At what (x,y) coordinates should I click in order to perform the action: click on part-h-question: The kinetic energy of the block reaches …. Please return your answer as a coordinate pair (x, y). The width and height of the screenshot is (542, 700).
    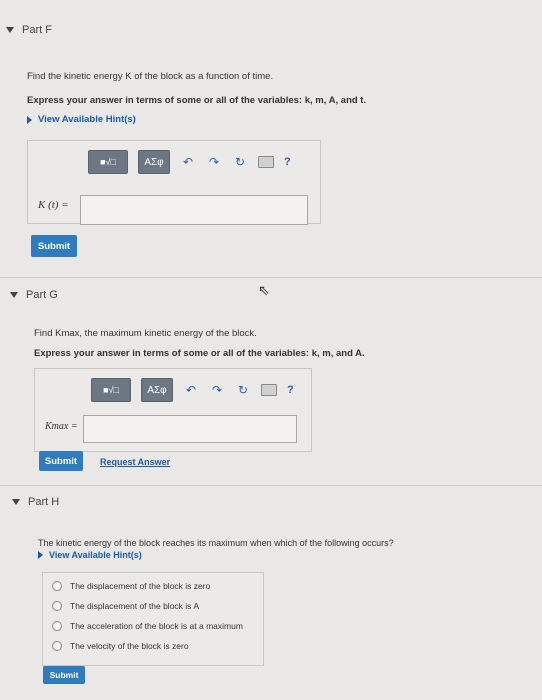
    Looking at the image, I should click on (216, 543).